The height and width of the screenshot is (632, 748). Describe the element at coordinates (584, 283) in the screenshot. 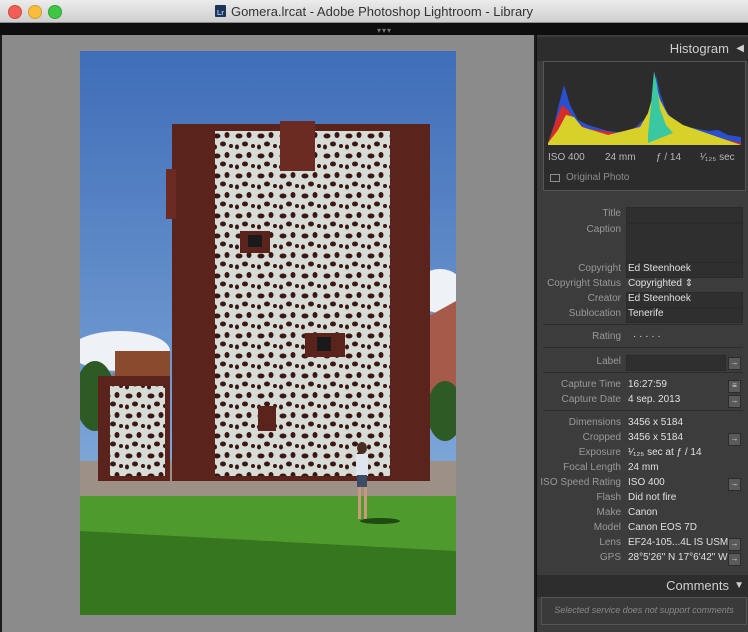

I see `copyright-status-label: Copyright Status` at that location.